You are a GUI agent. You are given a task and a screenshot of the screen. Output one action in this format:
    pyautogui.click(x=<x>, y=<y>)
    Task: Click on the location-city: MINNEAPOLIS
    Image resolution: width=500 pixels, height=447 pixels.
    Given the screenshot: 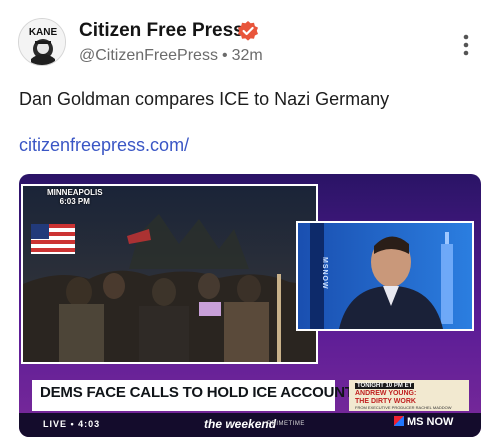 What is the action you would take?
    pyautogui.click(x=75, y=192)
    